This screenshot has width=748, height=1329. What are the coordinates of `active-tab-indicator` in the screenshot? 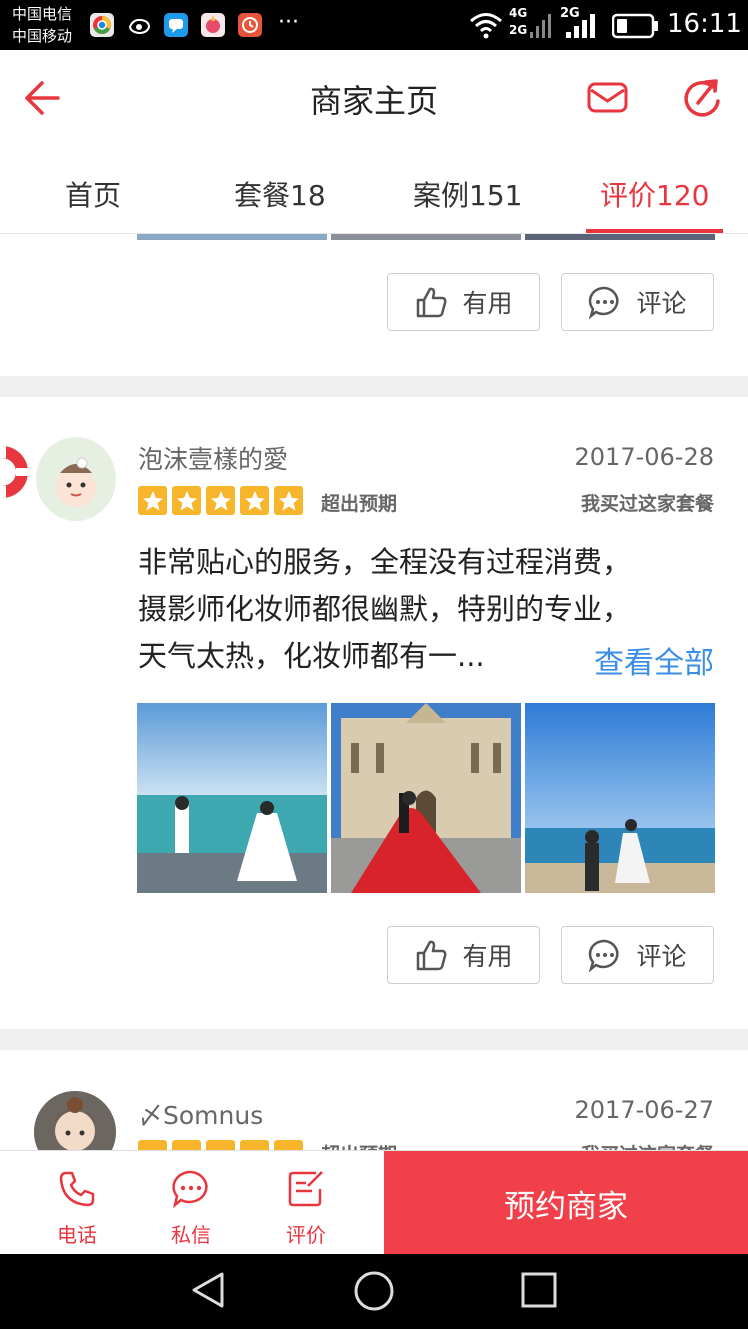 It's located at (654, 231).